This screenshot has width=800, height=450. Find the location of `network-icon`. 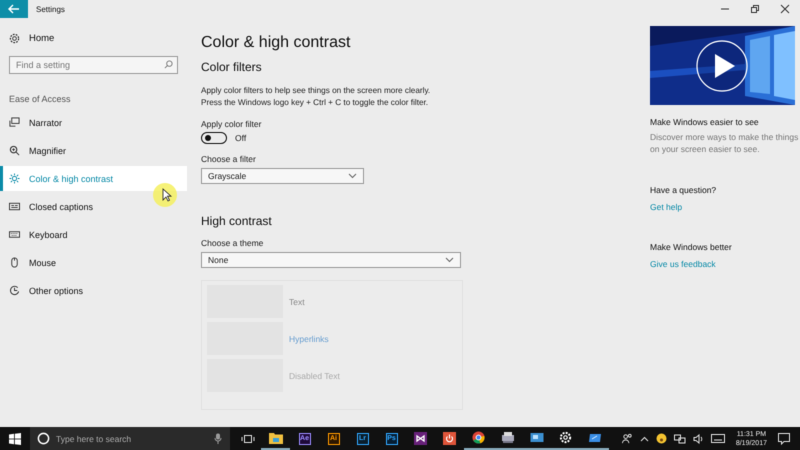

network-icon is located at coordinates (680, 439).